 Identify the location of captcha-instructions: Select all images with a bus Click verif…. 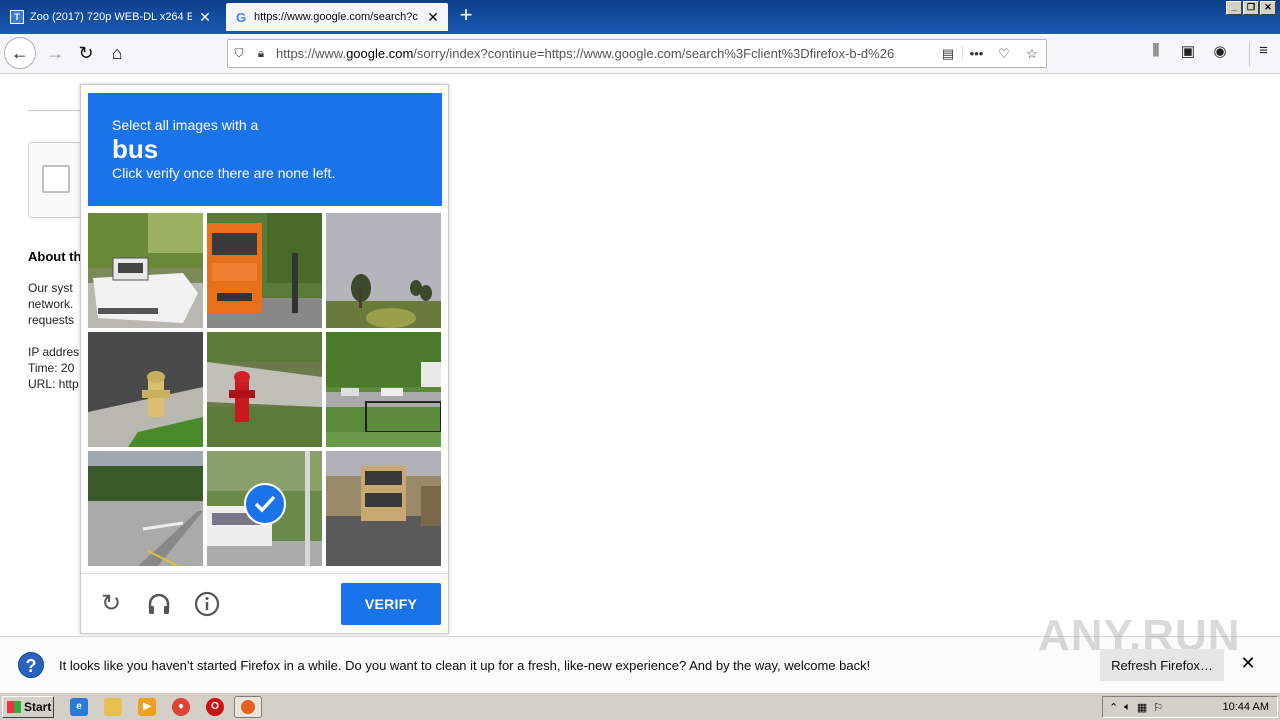
(265, 149).